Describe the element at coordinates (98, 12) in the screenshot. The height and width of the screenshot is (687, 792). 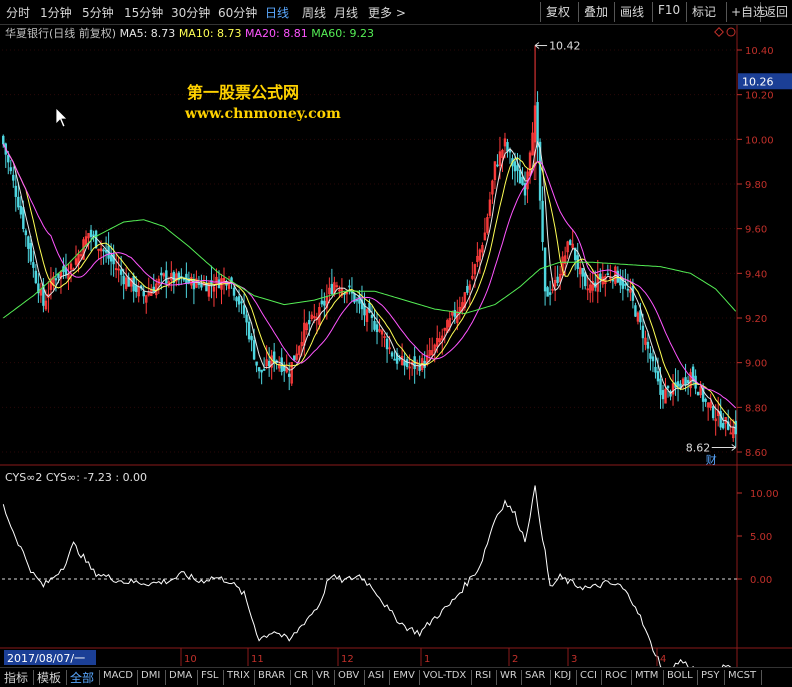
I see `tf-5min: 5分钟` at that location.